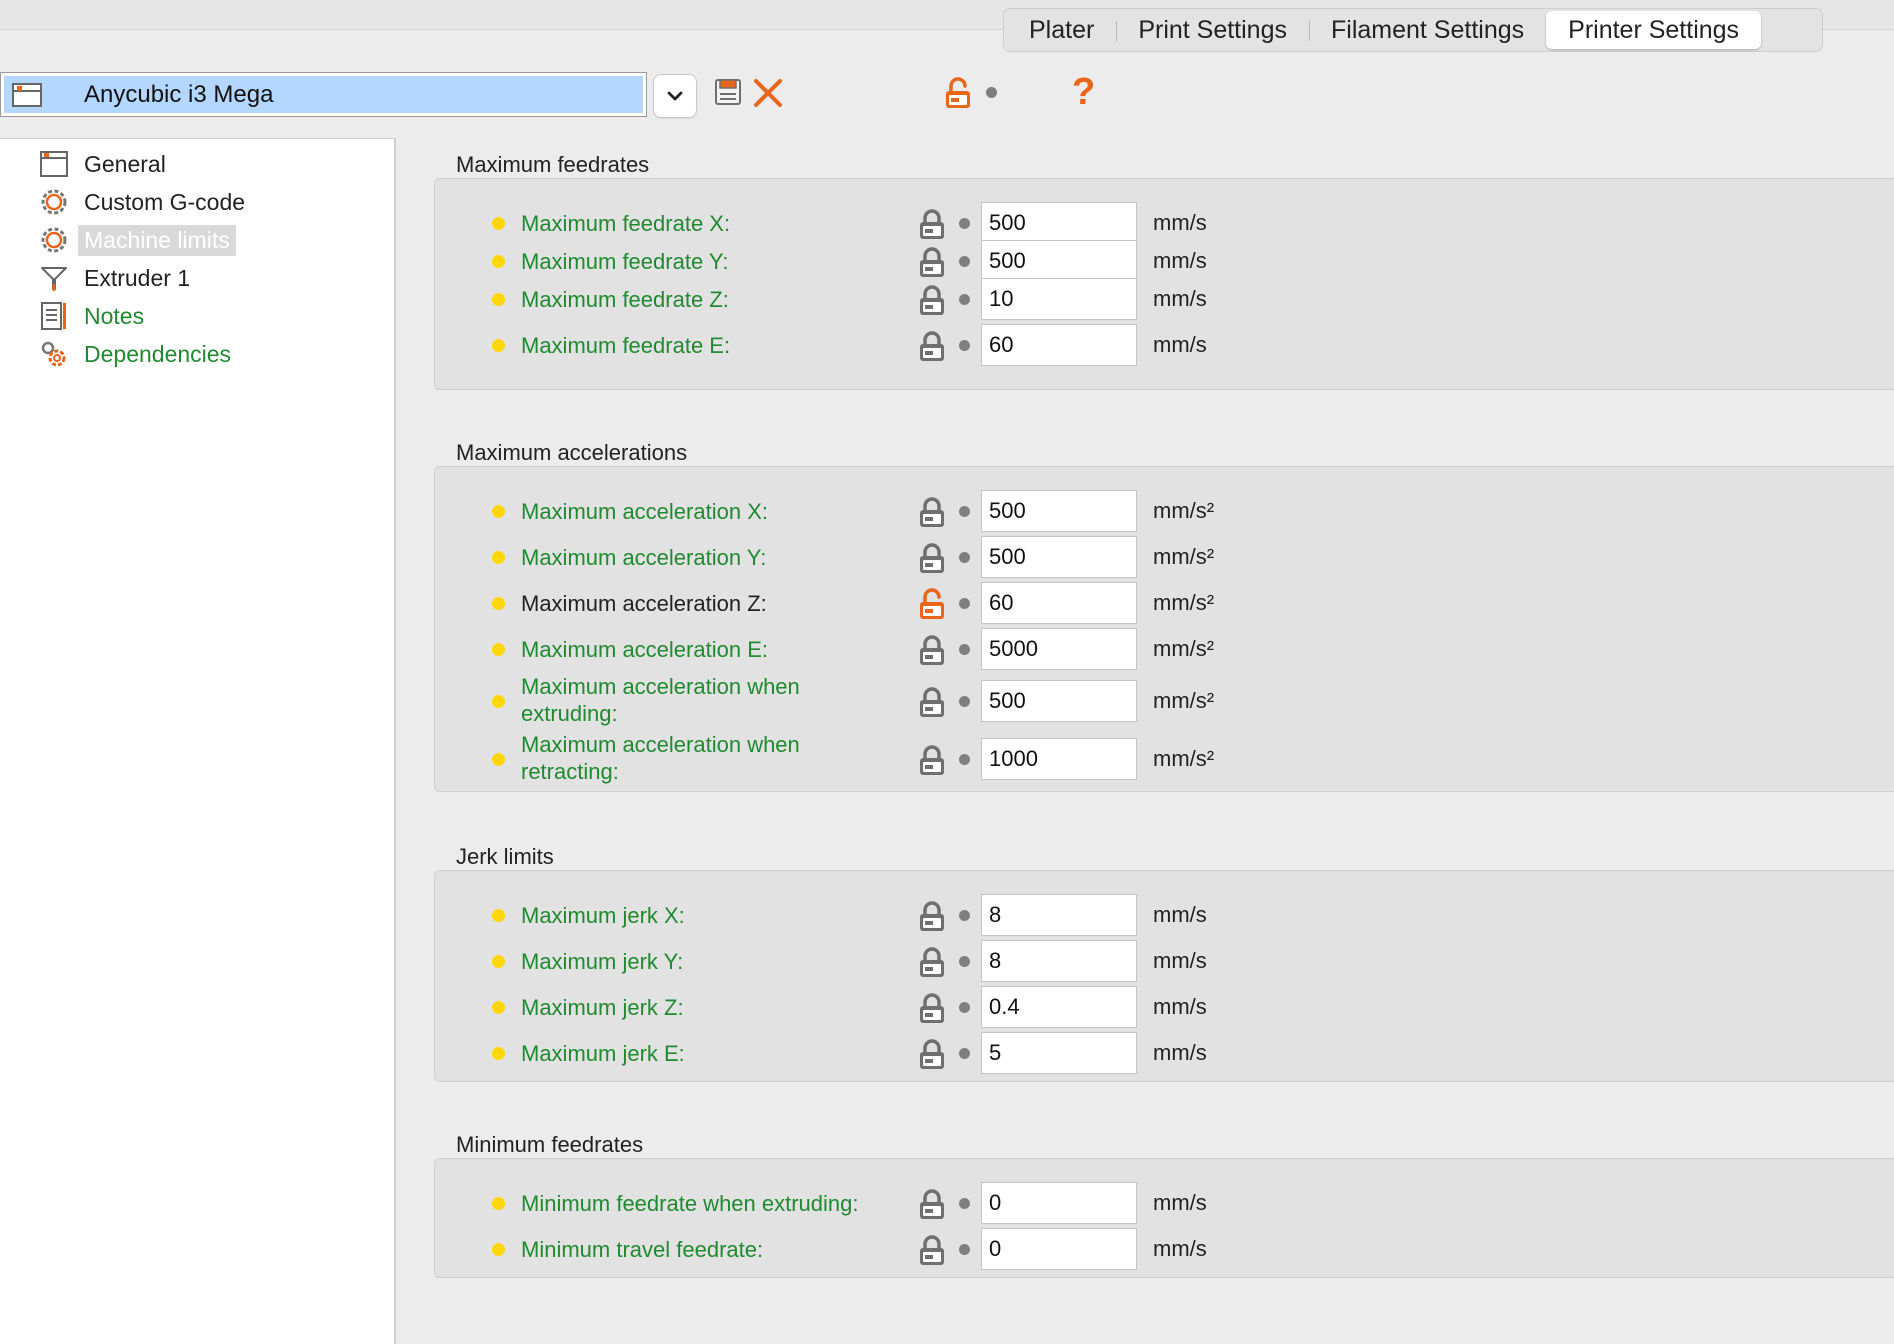 This screenshot has width=1894, height=1344. Describe the element at coordinates (644, 557) in the screenshot. I see `setting-label: Maximum acceleration Y:` at that location.